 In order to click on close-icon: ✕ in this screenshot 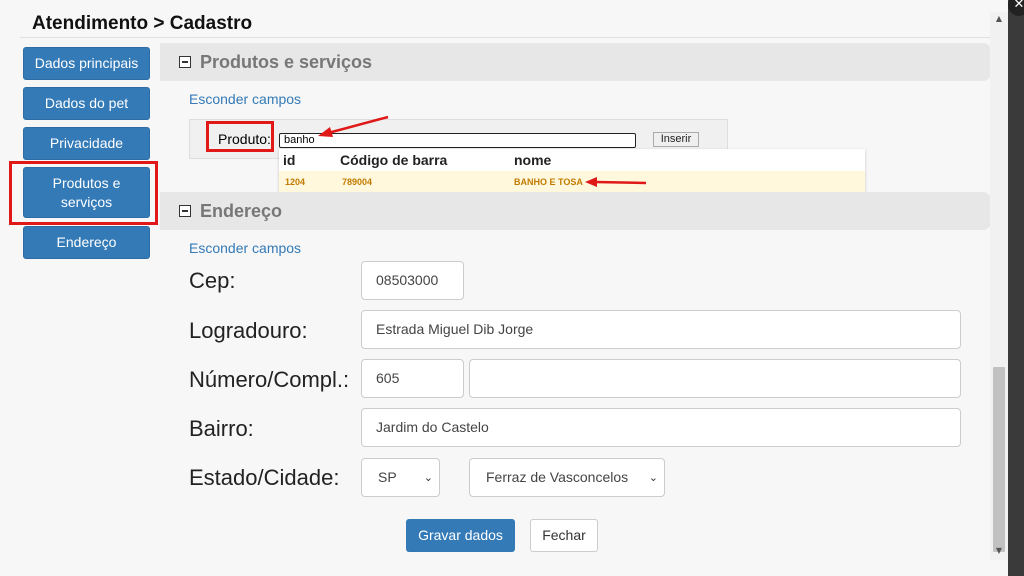, I will do `click(1016, 8)`.